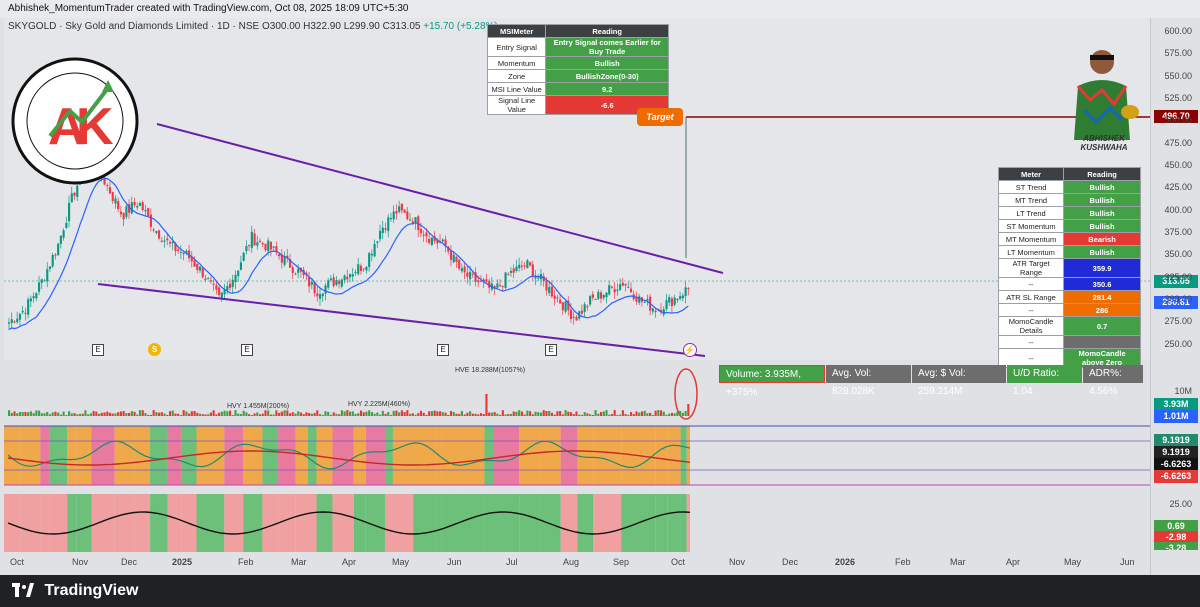 This screenshot has width=1200, height=607. Describe the element at coordinates (516, 105) in the screenshot. I see `msi-label: Signal Line Value` at that location.